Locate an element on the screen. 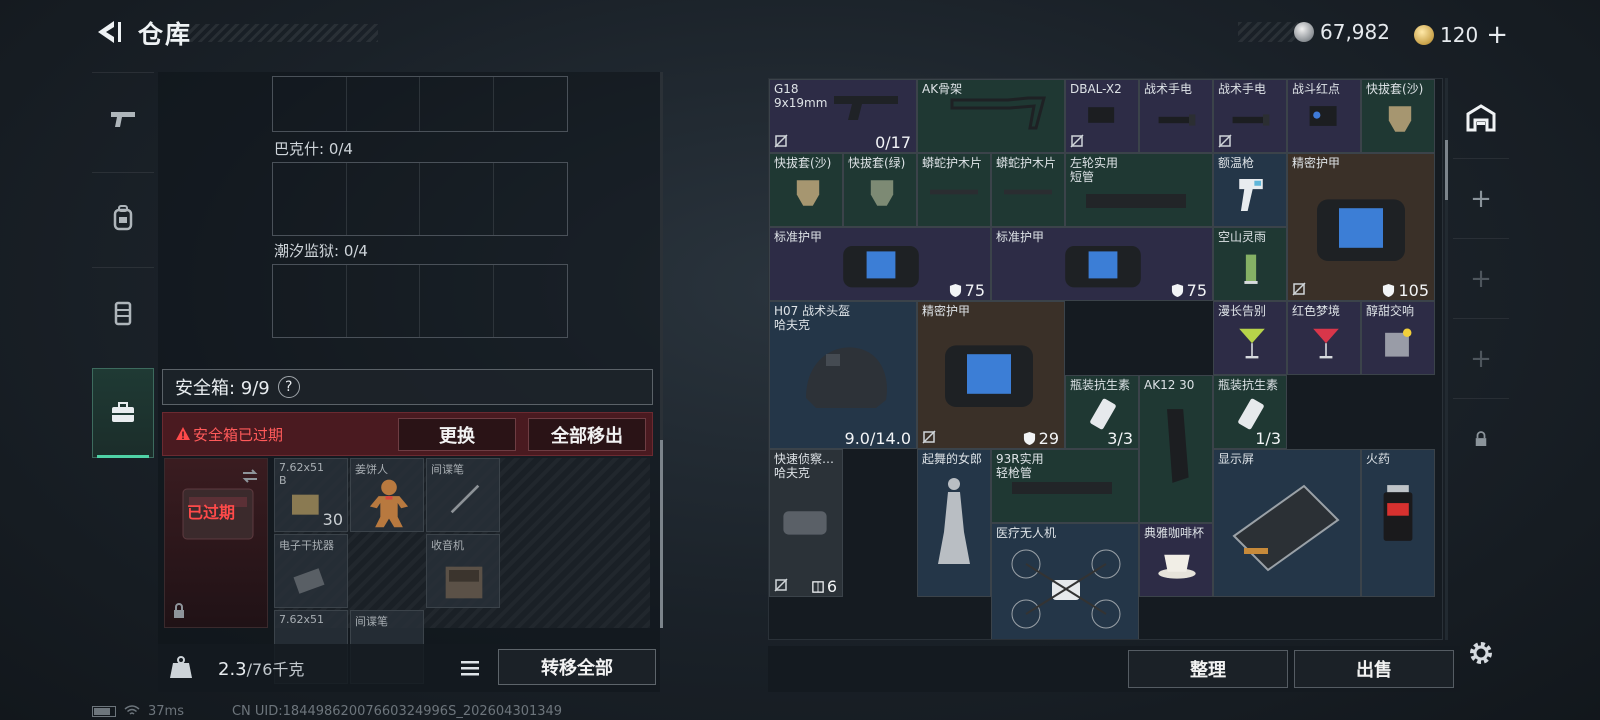 This screenshot has height=720, width=1600. stash-item-ak-stock: AK骨架 is located at coordinates (991, 116).